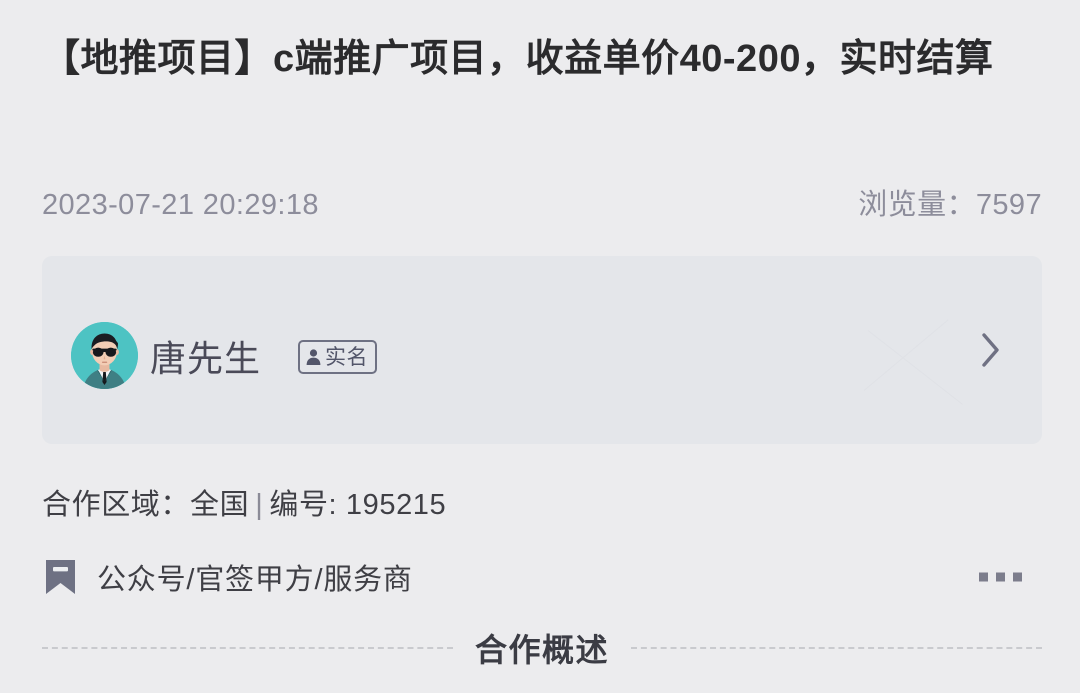 The height and width of the screenshot is (693, 1080). I want to click on tag-row: 公众号/官签甲方/服务商, so click(542, 577).